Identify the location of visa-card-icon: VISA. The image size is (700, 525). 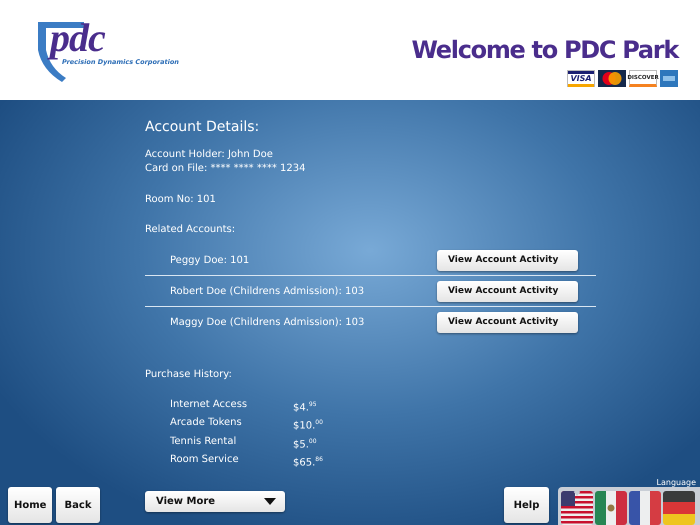
(581, 78).